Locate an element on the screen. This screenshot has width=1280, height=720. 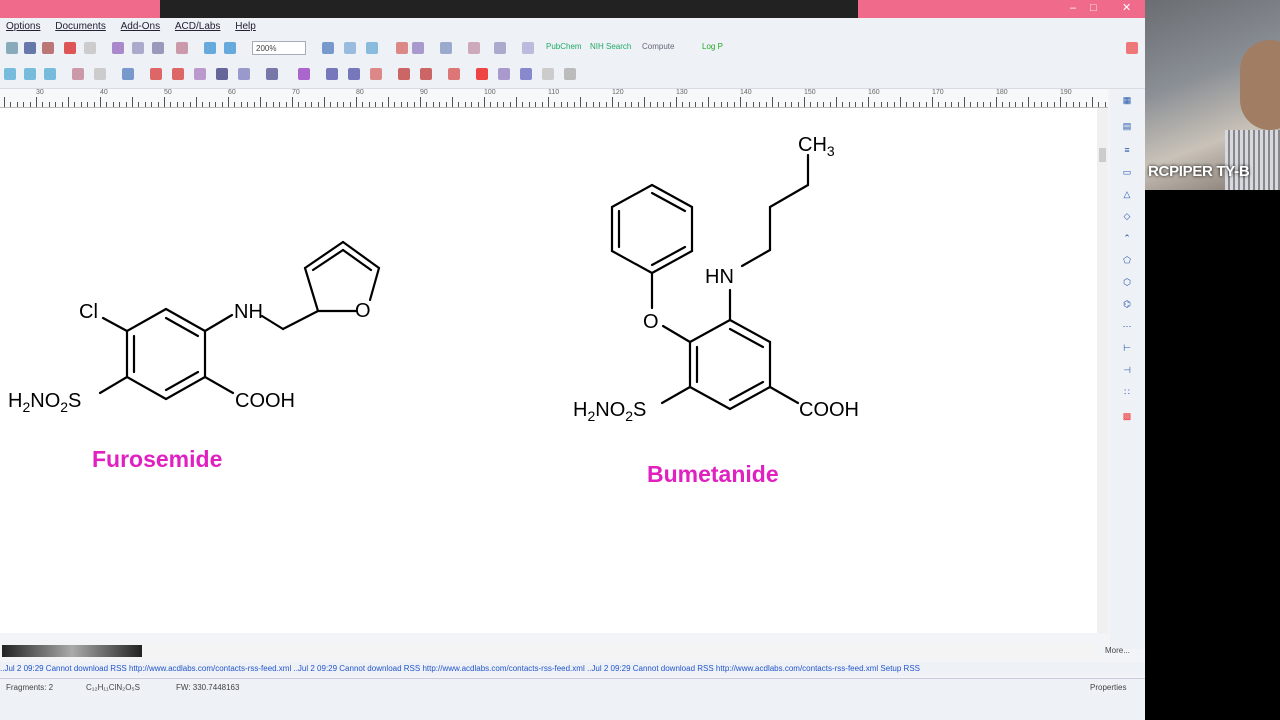
palette-periodic-table-icon: ▩ is located at coordinates (1127, 416).